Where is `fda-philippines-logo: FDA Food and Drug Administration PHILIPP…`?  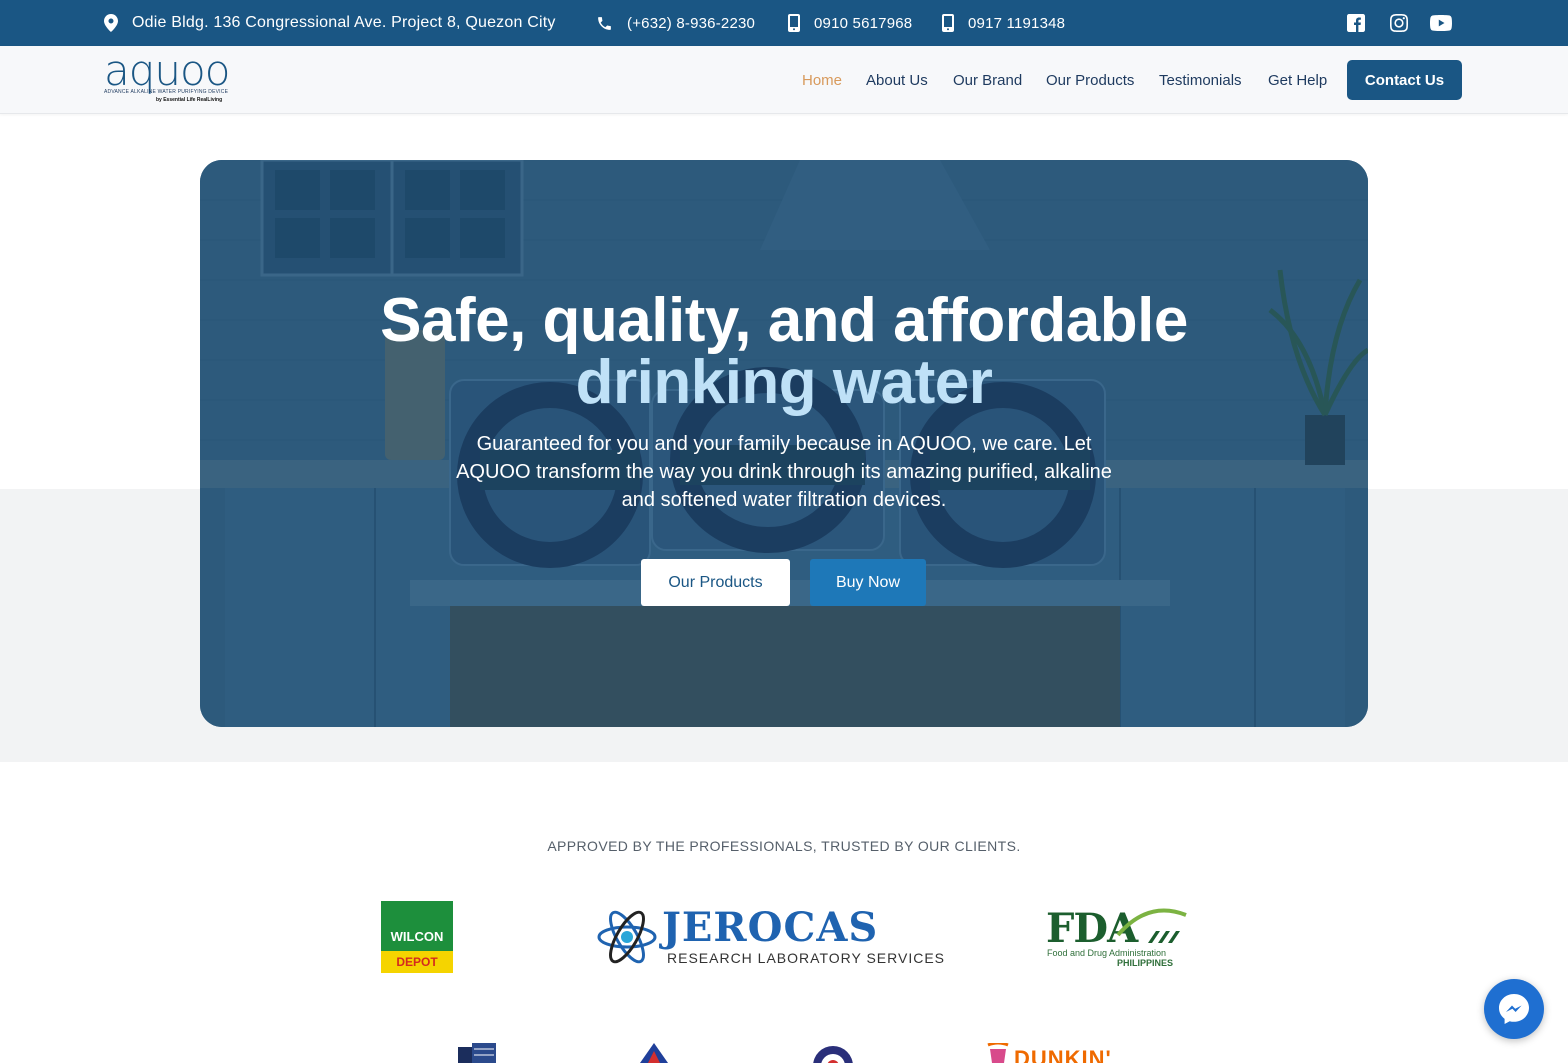 fda-philippines-logo: FDA Food and Drug Administration PHILIPP… is located at coordinates (1117, 938).